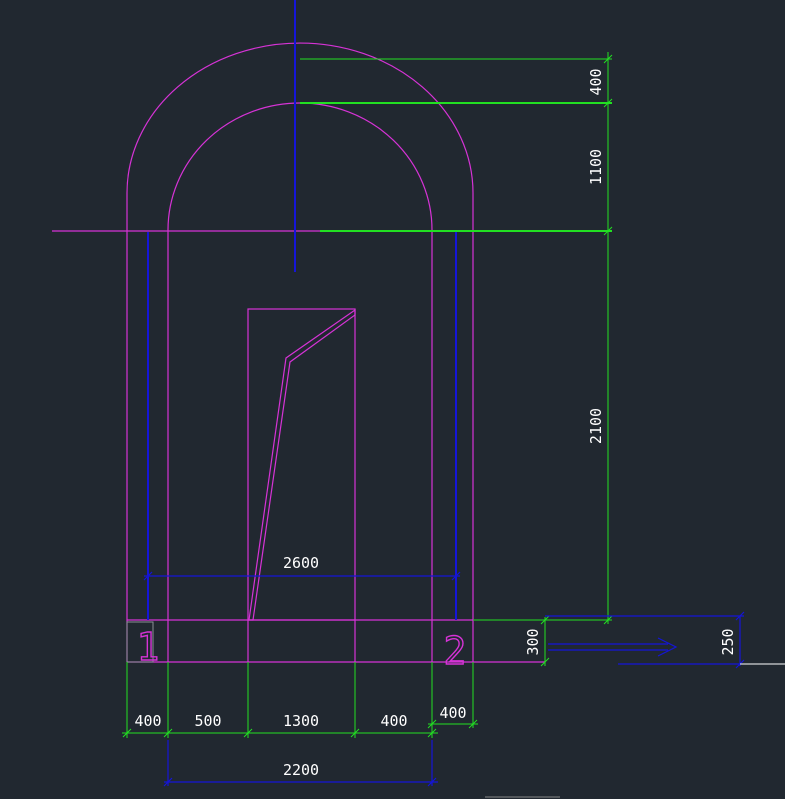  What do you see at coordinates (300, 166) in the screenshot?
I see `inner-arch` at bounding box center [300, 166].